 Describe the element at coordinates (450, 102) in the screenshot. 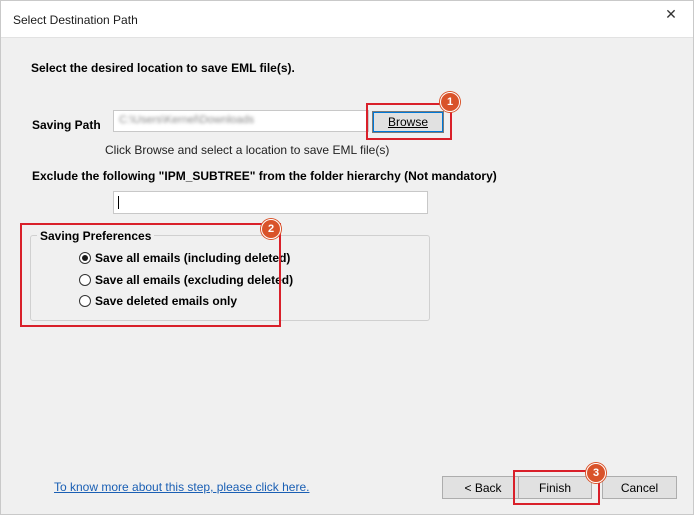

I see `step-badge-1: 1` at that location.